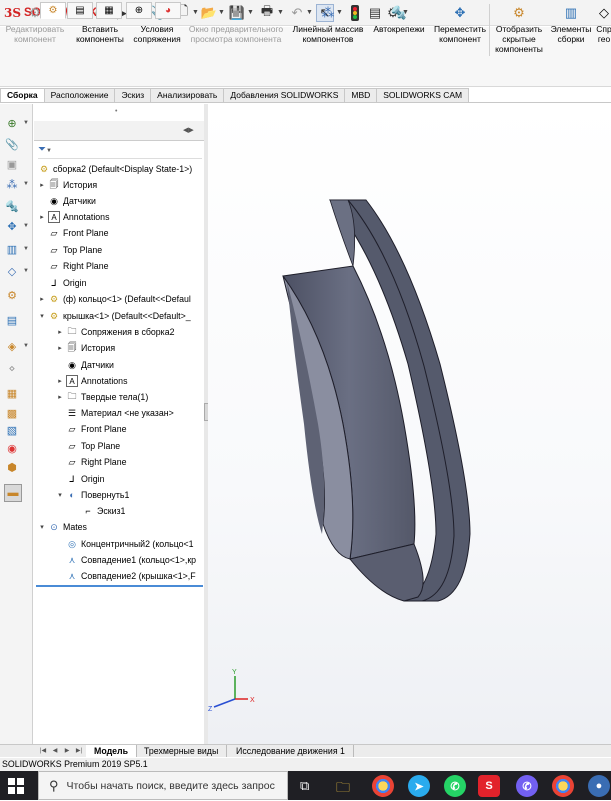  Describe the element at coordinates (79, 751) in the screenshot. I see `last-tab-icon: ▶|` at that location.